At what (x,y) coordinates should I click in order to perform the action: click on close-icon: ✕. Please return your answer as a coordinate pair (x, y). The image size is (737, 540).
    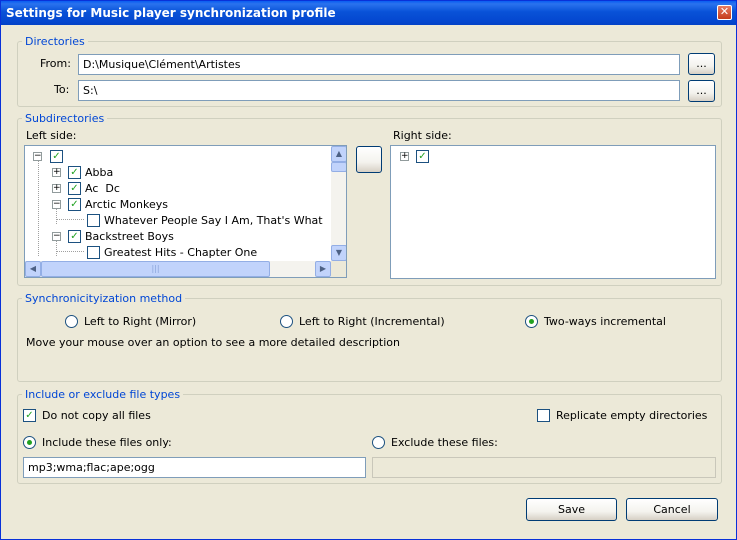
    Looking at the image, I should click on (724, 11).